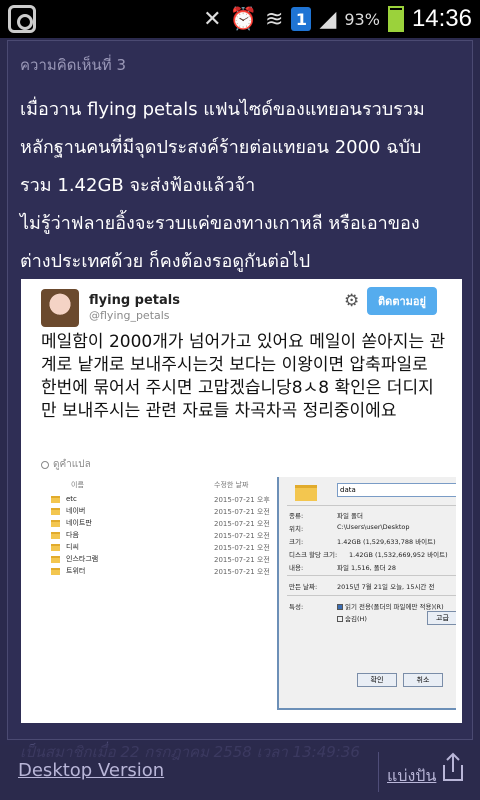 Image resolution: width=480 pixels, height=800 pixels. I want to click on folder-name: 디씨, so click(72, 547).